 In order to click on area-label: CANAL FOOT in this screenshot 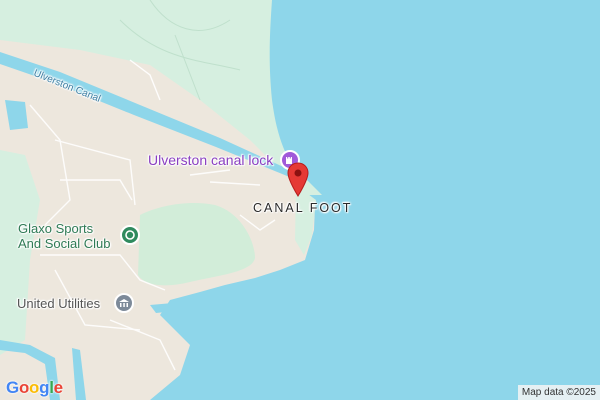, I will do `click(303, 208)`.